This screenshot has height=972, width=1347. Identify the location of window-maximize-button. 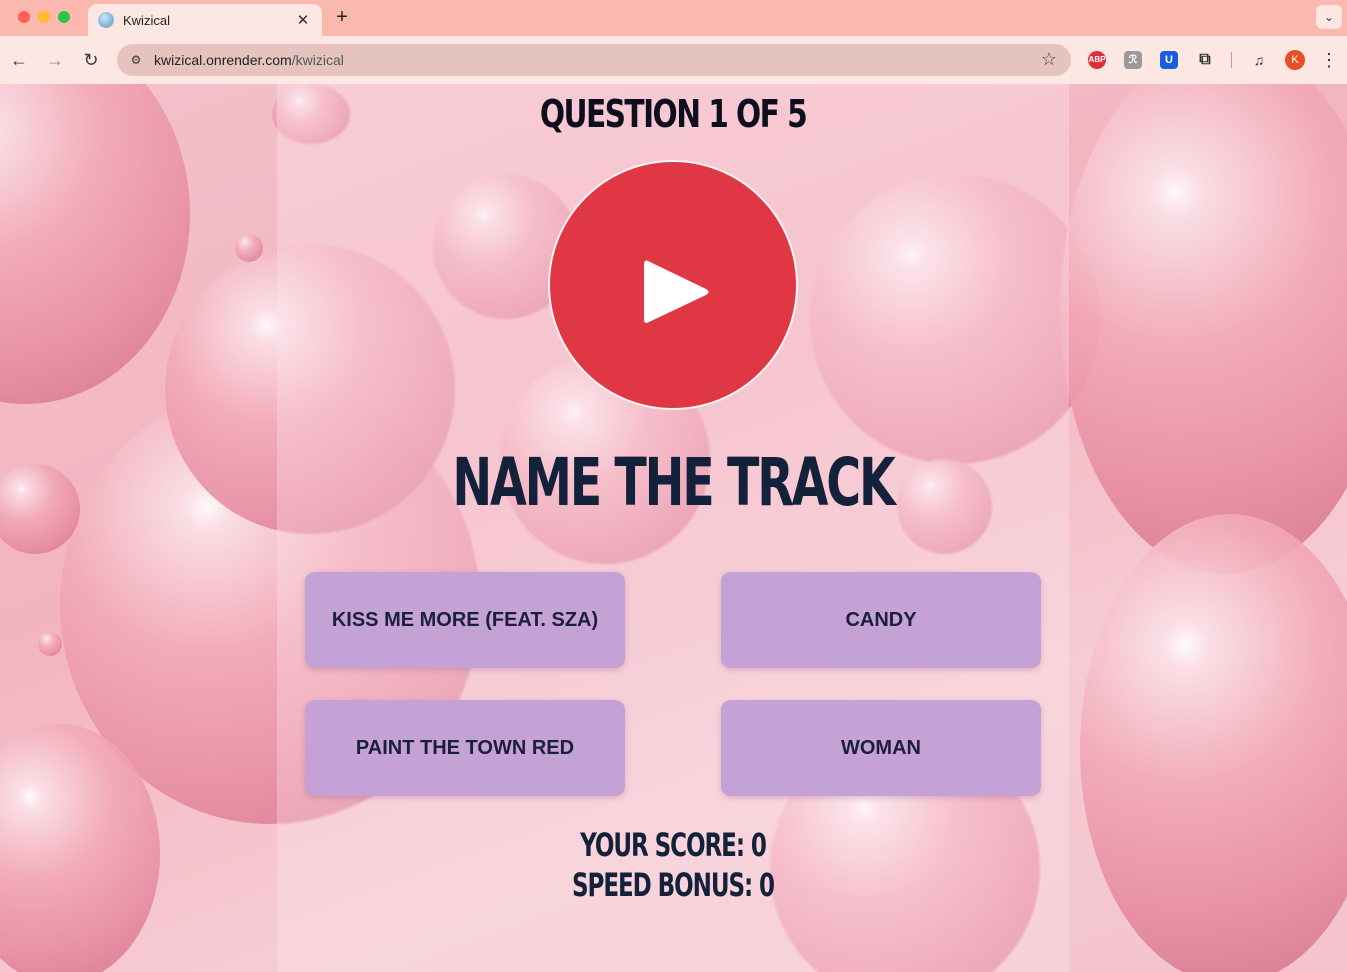
(64, 17).